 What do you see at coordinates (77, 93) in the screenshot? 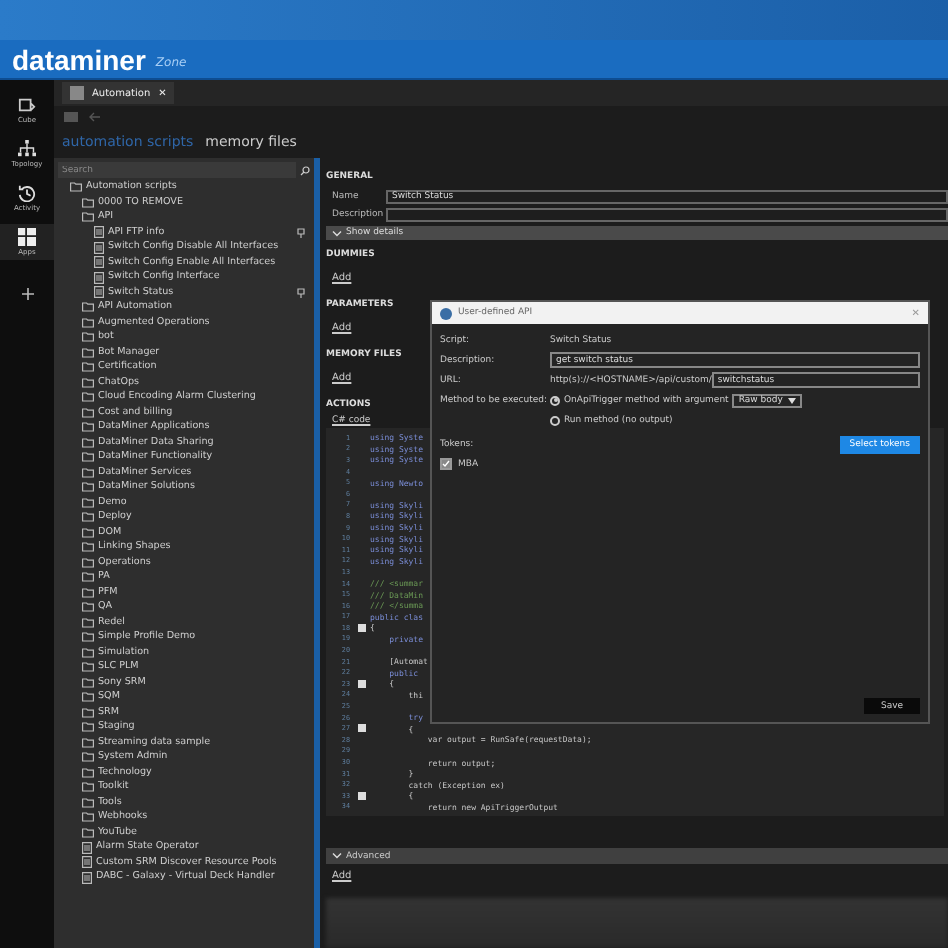
I see `app-icon` at bounding box center [77, 93].